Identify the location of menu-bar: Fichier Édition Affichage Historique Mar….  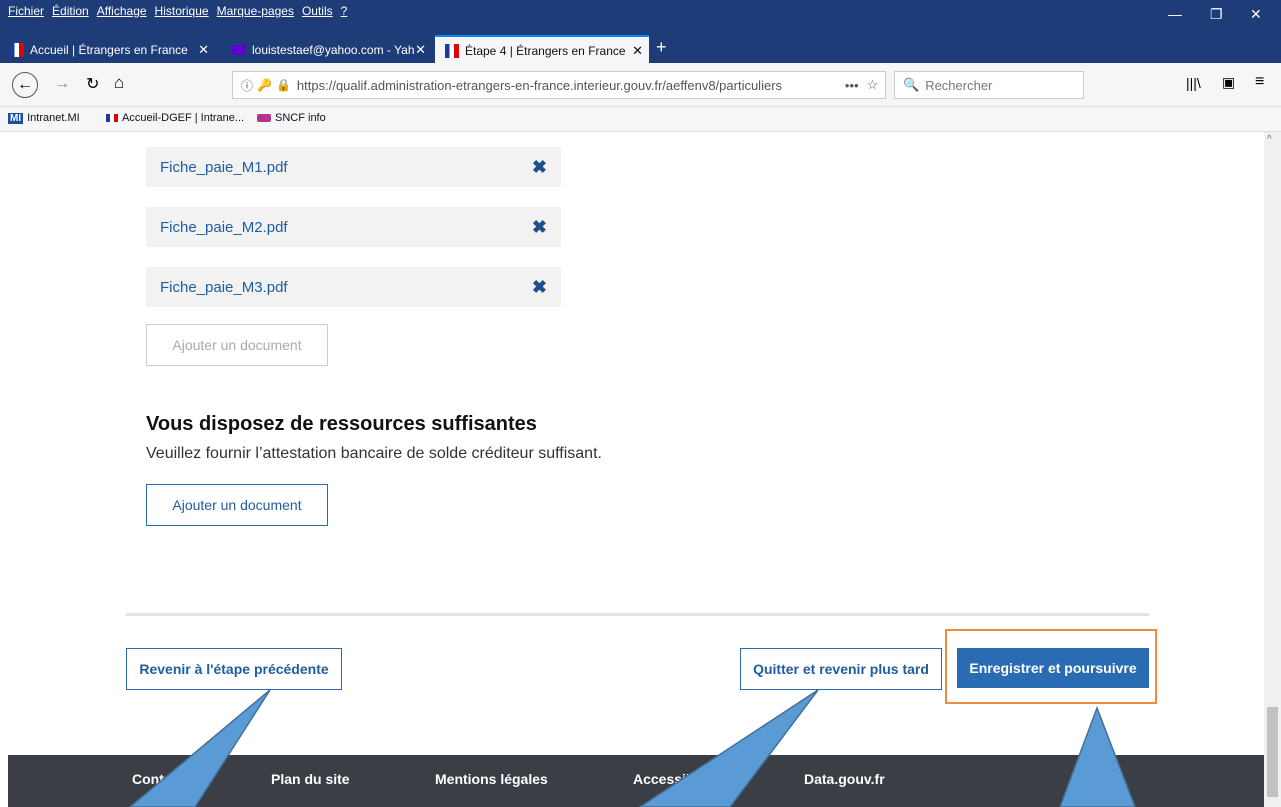
(177, 11).